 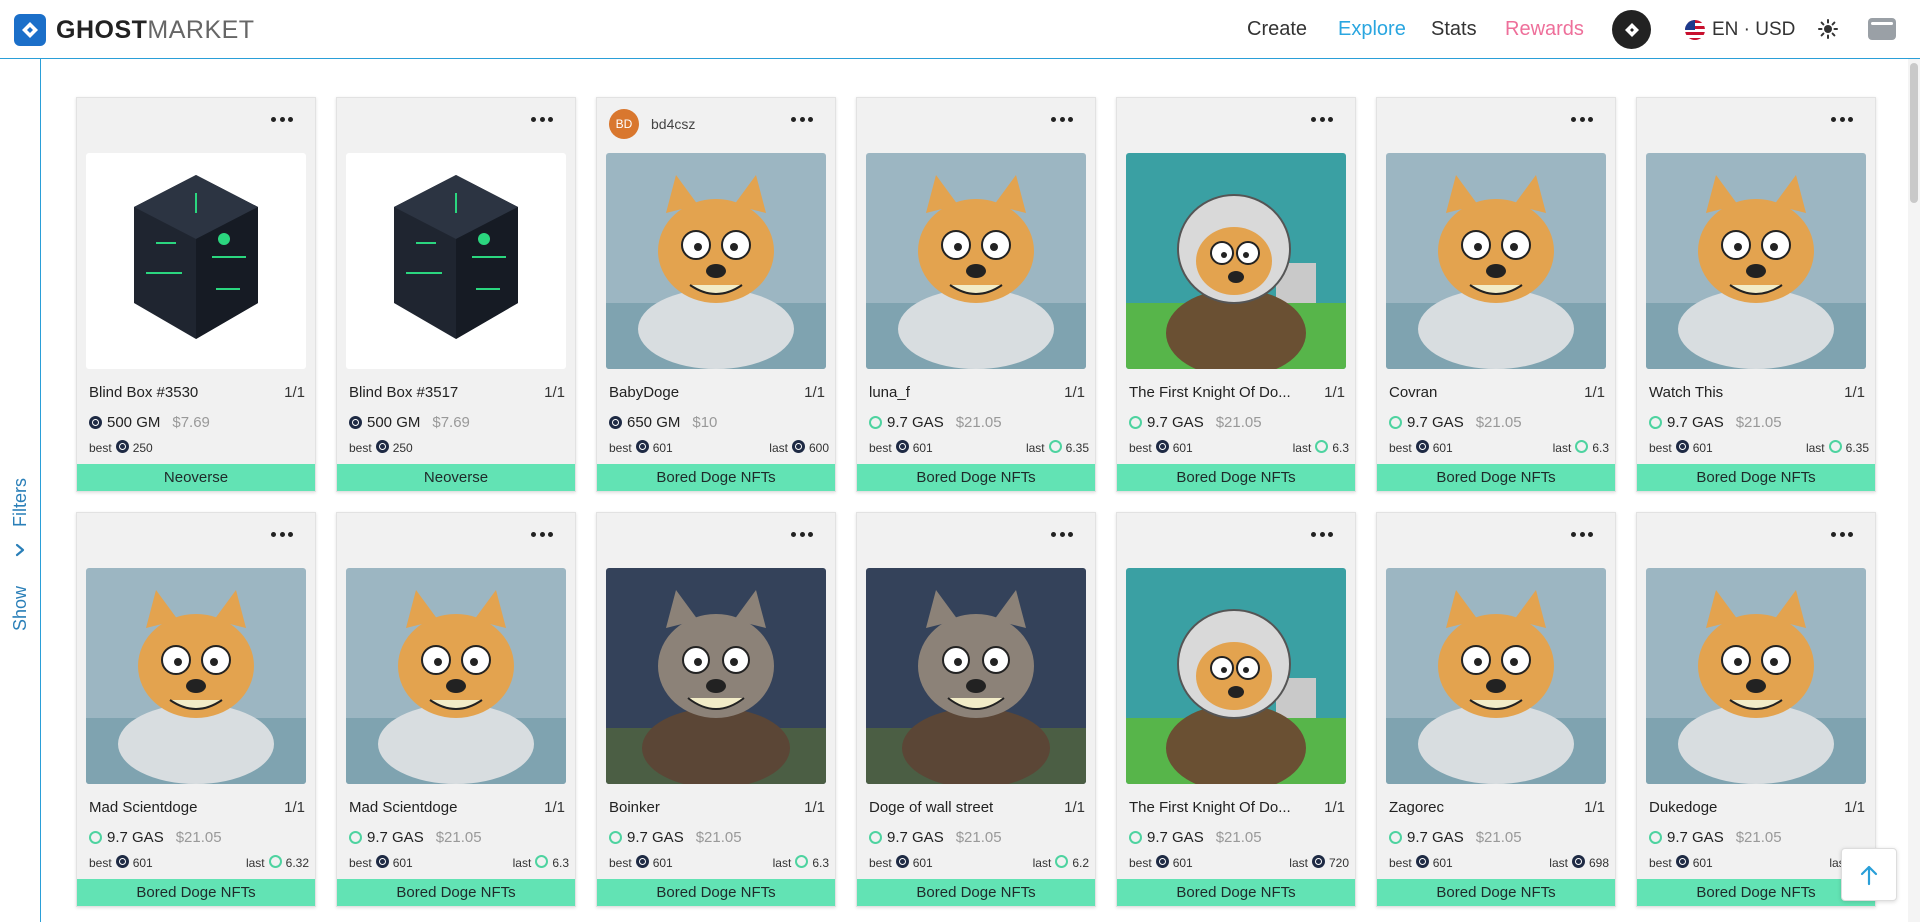 I want to click on language-currency-selector: EN · USD, so click(x=1740, y=29).